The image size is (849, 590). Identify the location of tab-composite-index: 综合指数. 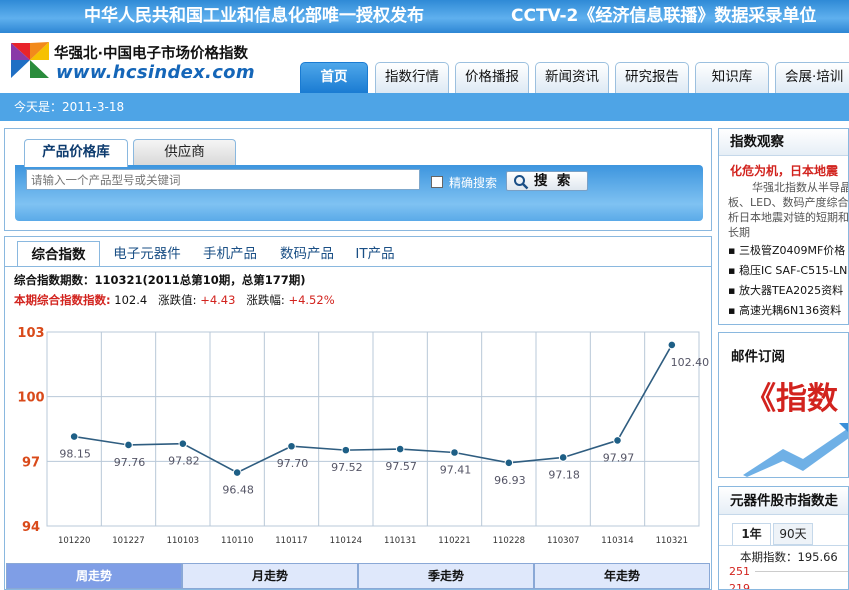
(58, 254).